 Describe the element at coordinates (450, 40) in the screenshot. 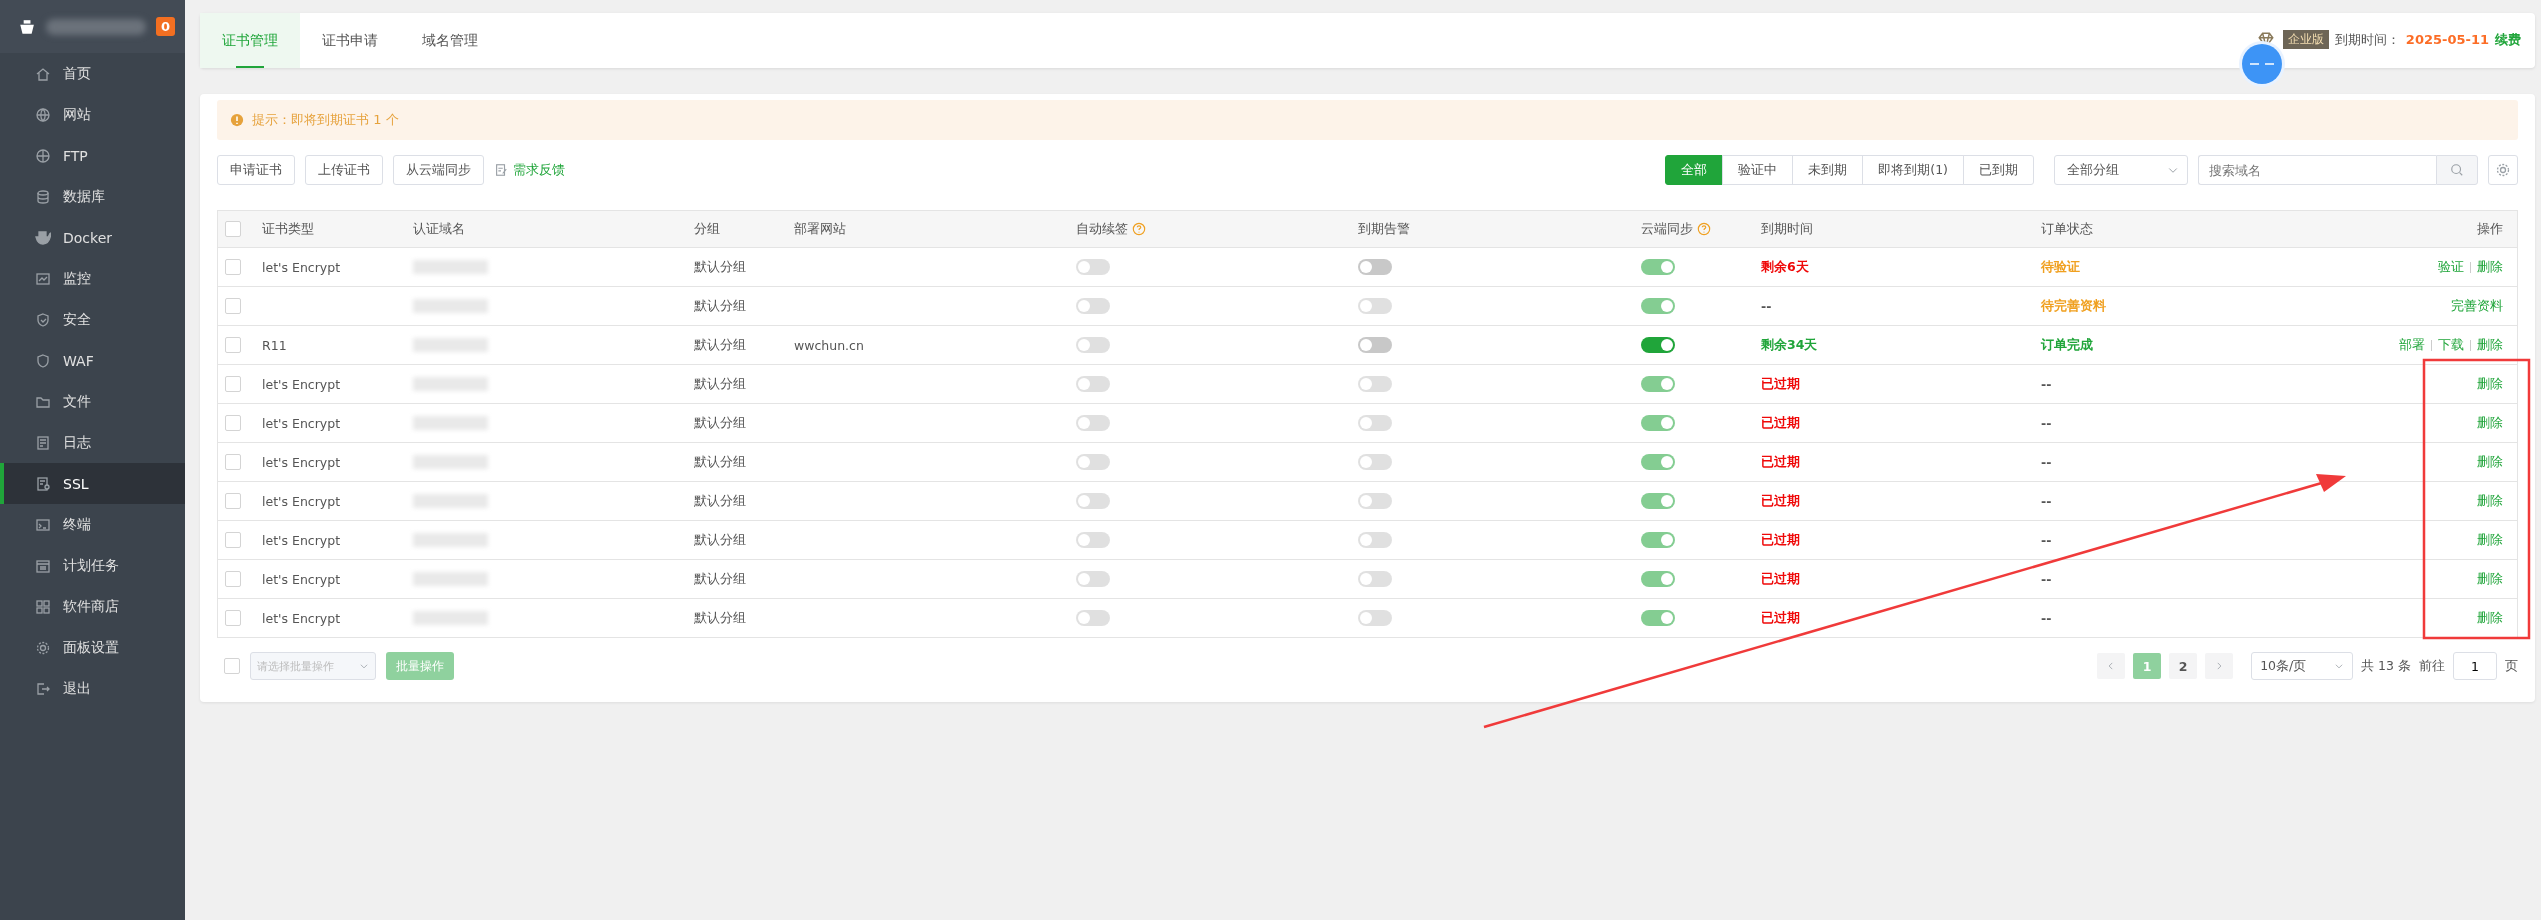

I see `tab: 域名管理` at that location.